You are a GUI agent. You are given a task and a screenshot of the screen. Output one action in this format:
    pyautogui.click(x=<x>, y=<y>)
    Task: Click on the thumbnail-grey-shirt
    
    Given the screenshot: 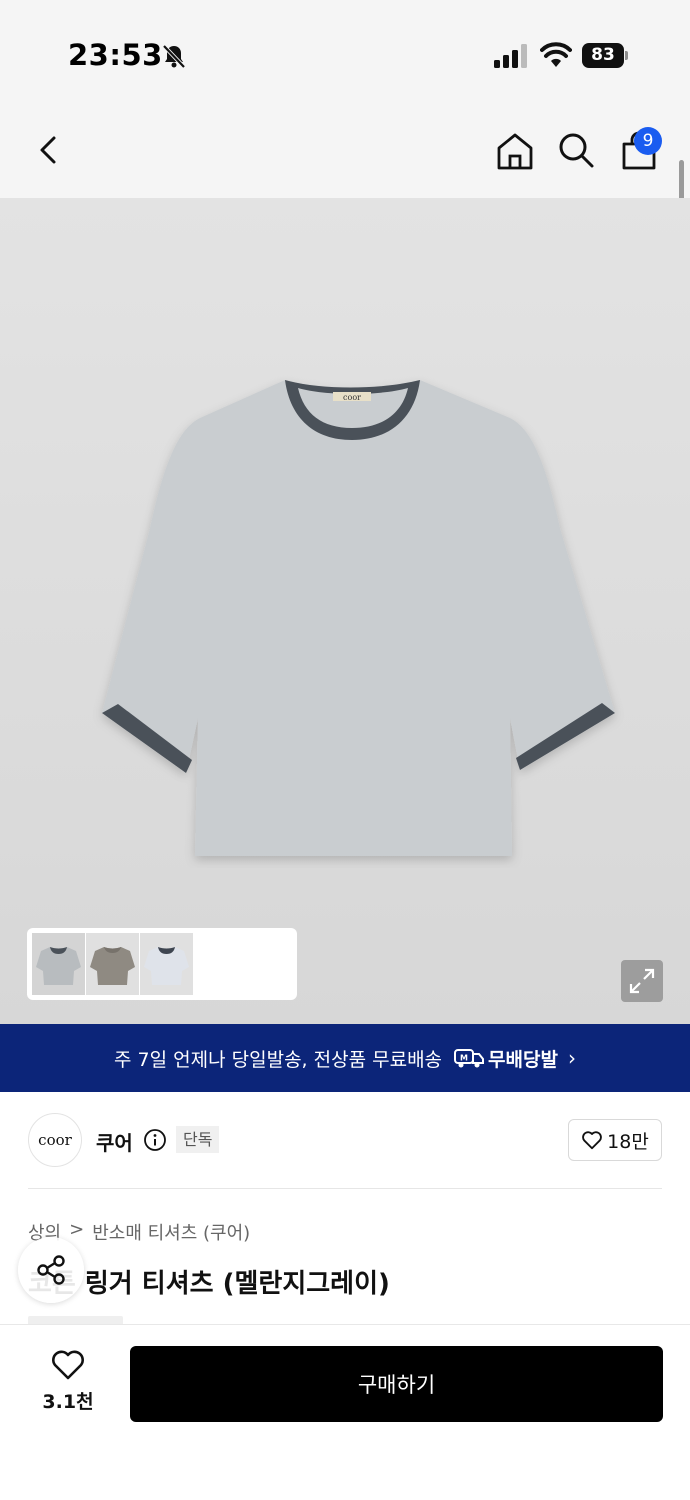 What is the action you would take?
    pyautogui.click(x=58, y=966)
    